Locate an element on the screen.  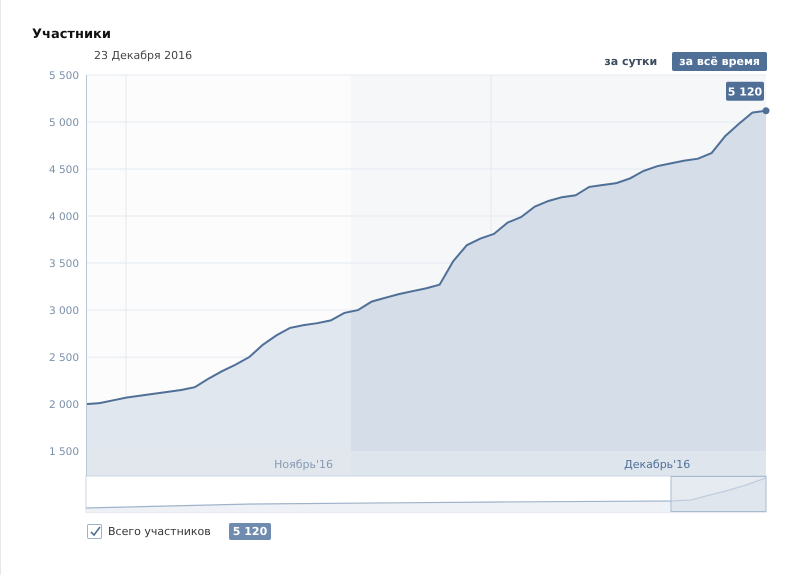
axis-label: 5 500 is located at coordinates (63, 76).